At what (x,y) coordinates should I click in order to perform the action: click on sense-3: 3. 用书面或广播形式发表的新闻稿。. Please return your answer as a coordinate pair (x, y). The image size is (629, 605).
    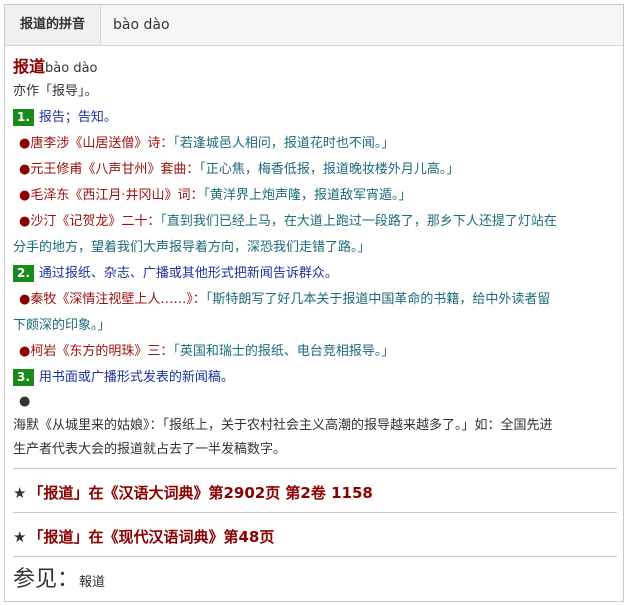
    Looking at the image, I should click on (123, 378).